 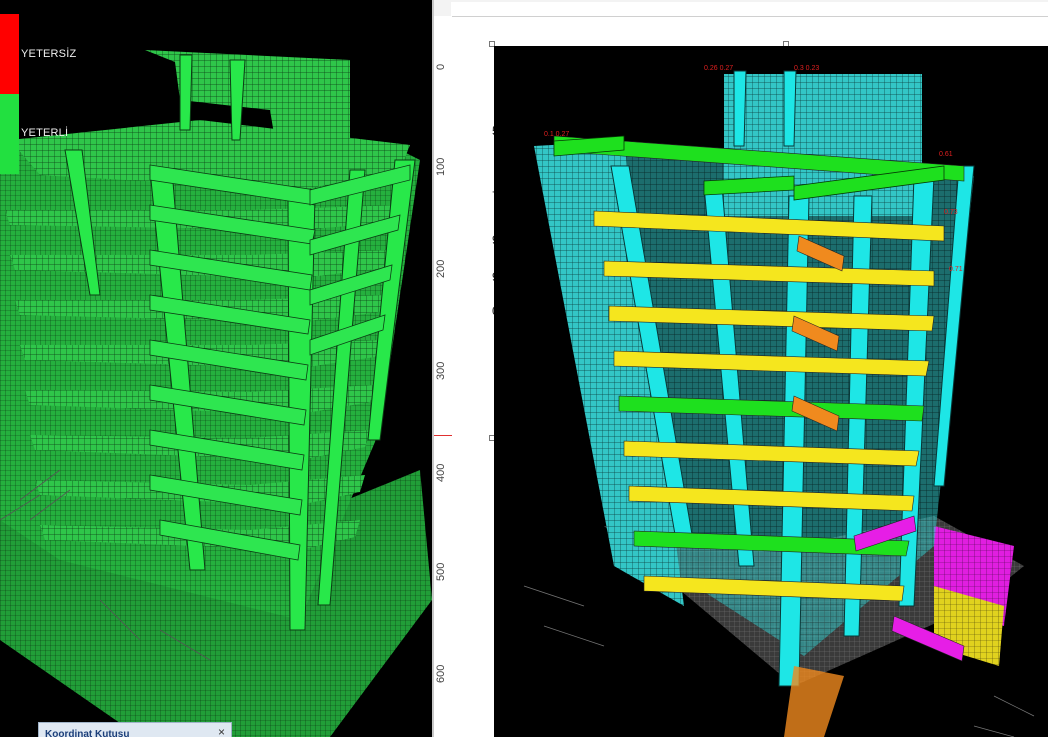 What do you see at coordinates (9, 134) in the screenshot?
I see `legend-swatch-sufficient` at bounding box center [9, 134].